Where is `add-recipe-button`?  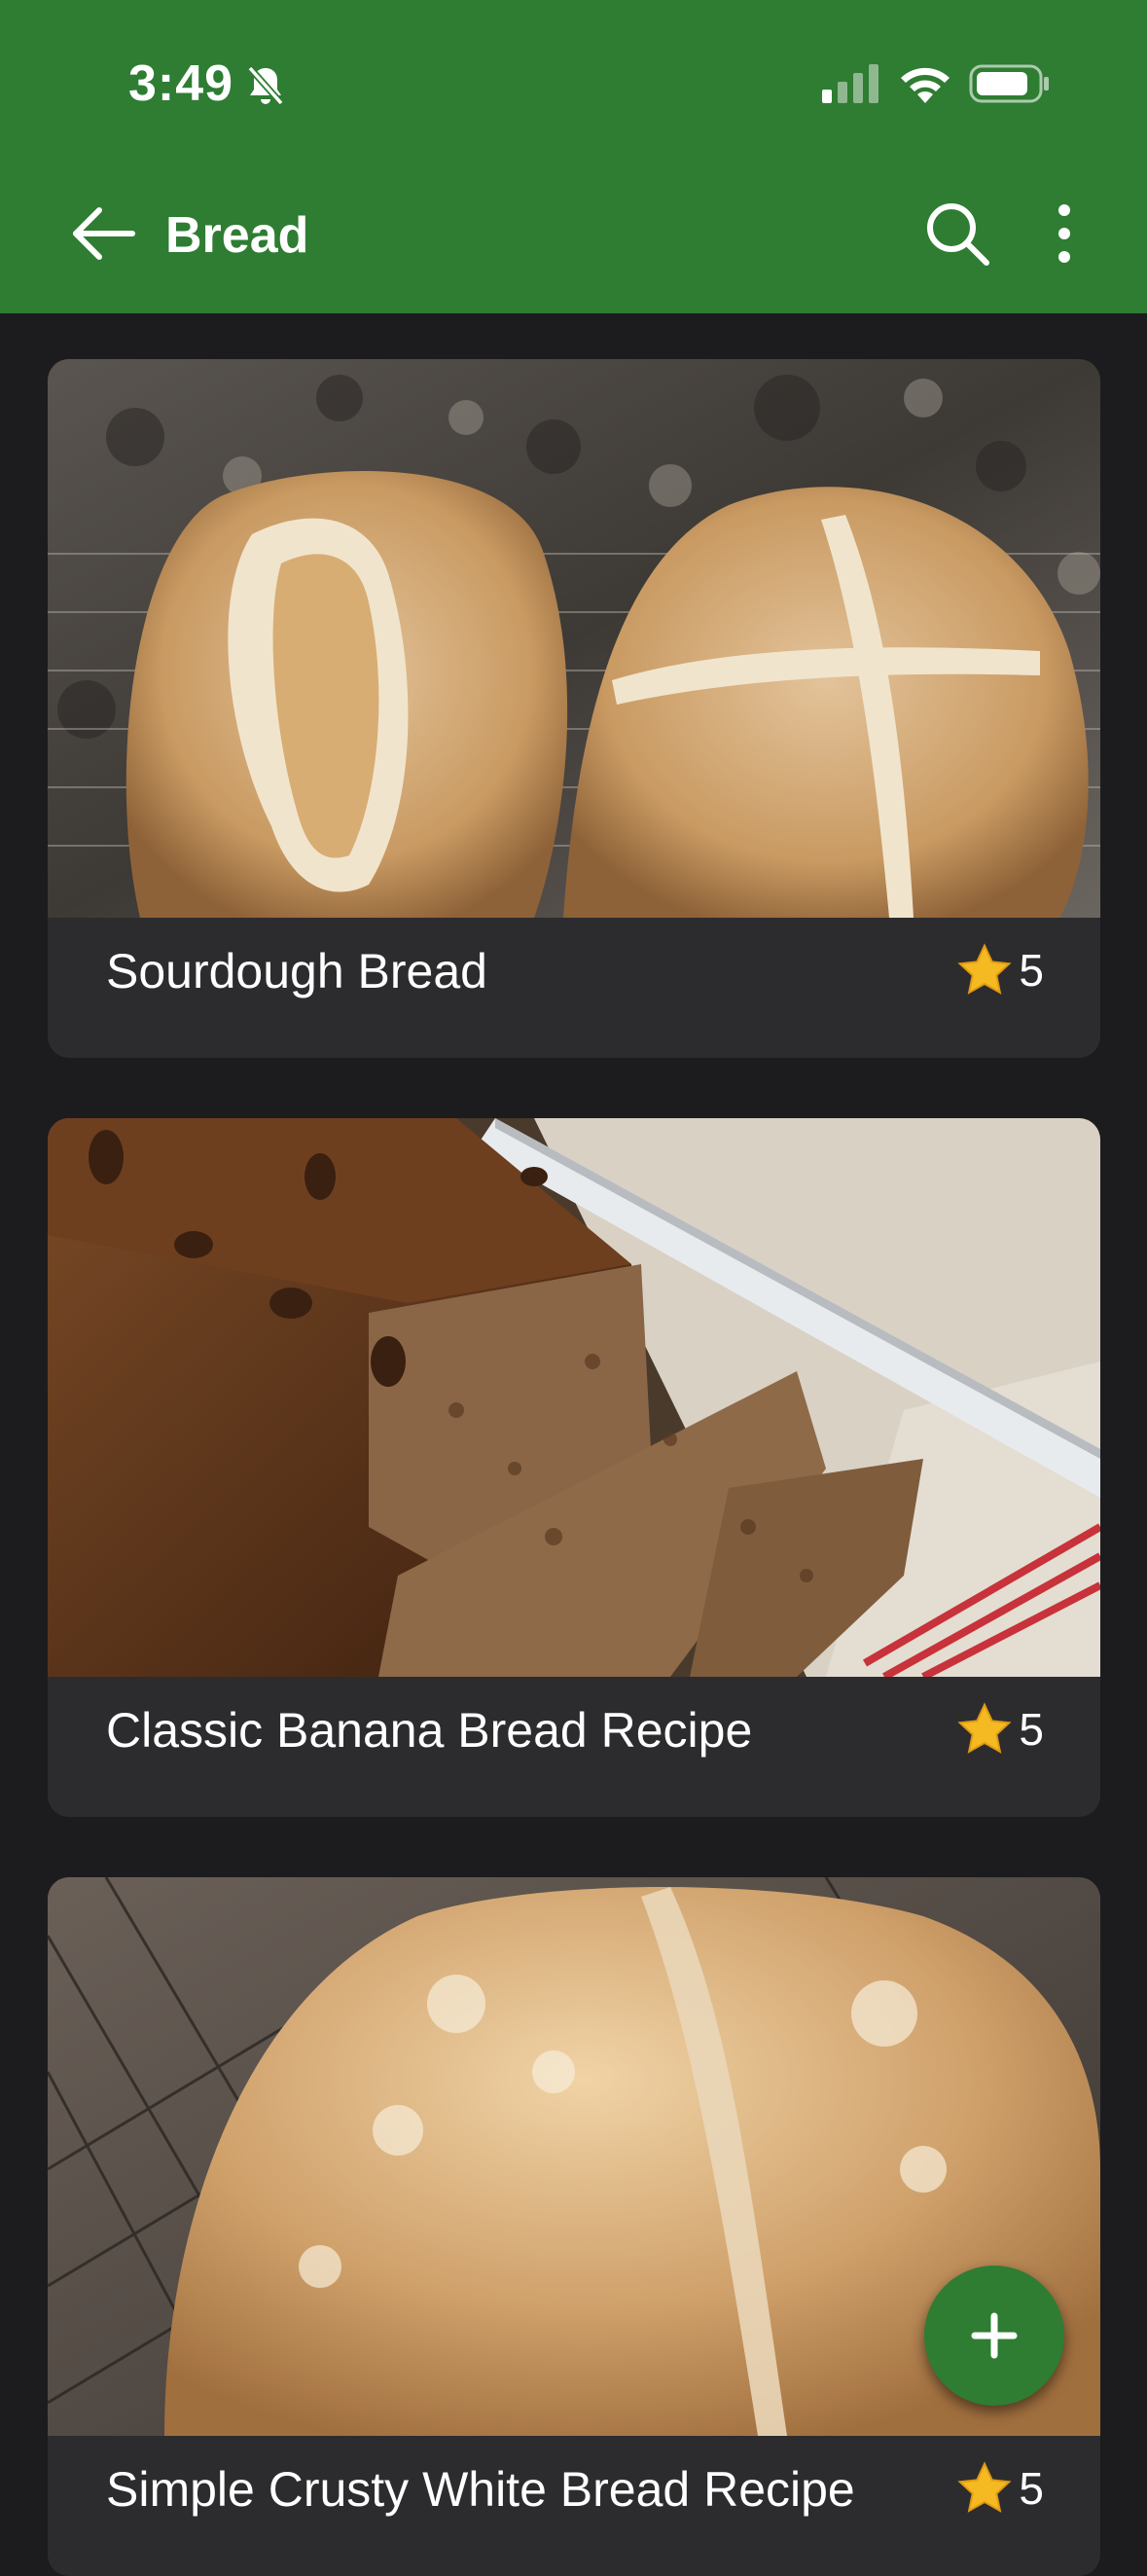
add-recipe-button is located at coordinates (994, 2336).